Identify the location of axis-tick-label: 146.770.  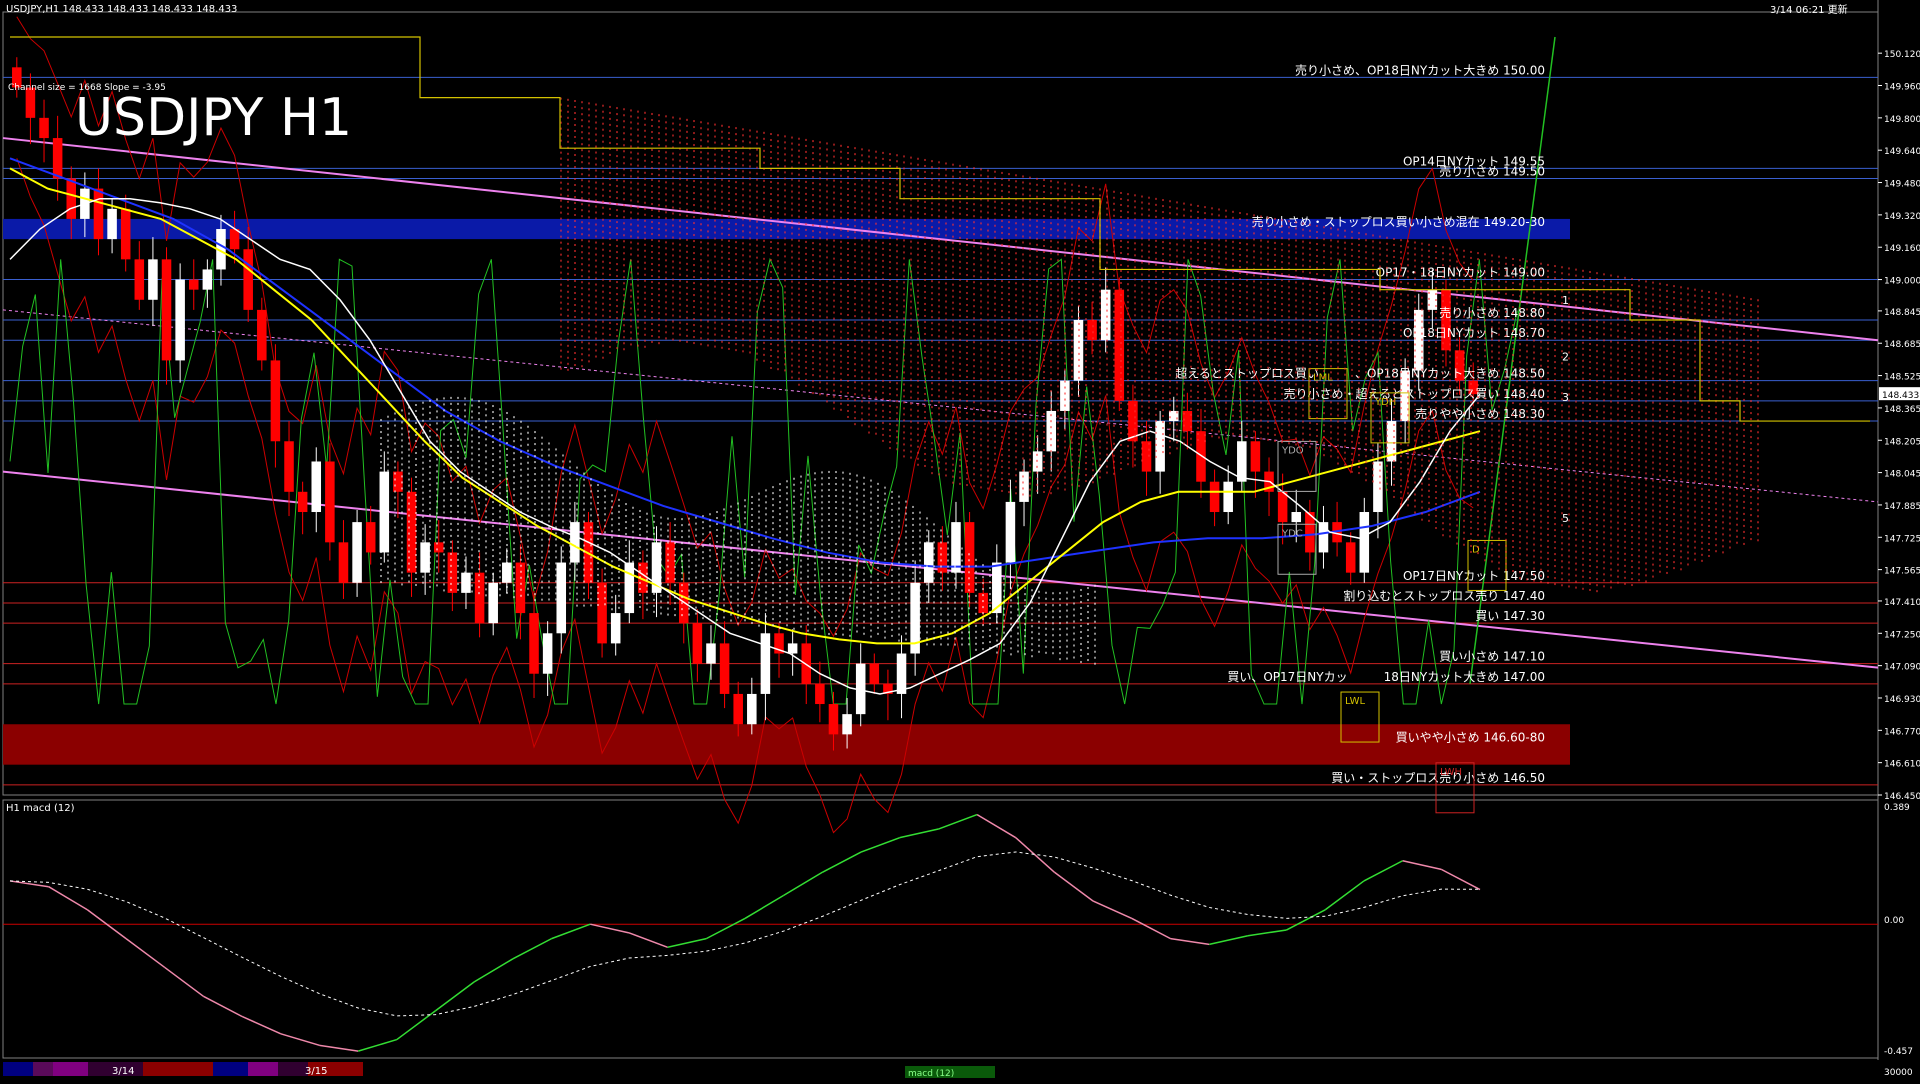
(1902, 732).